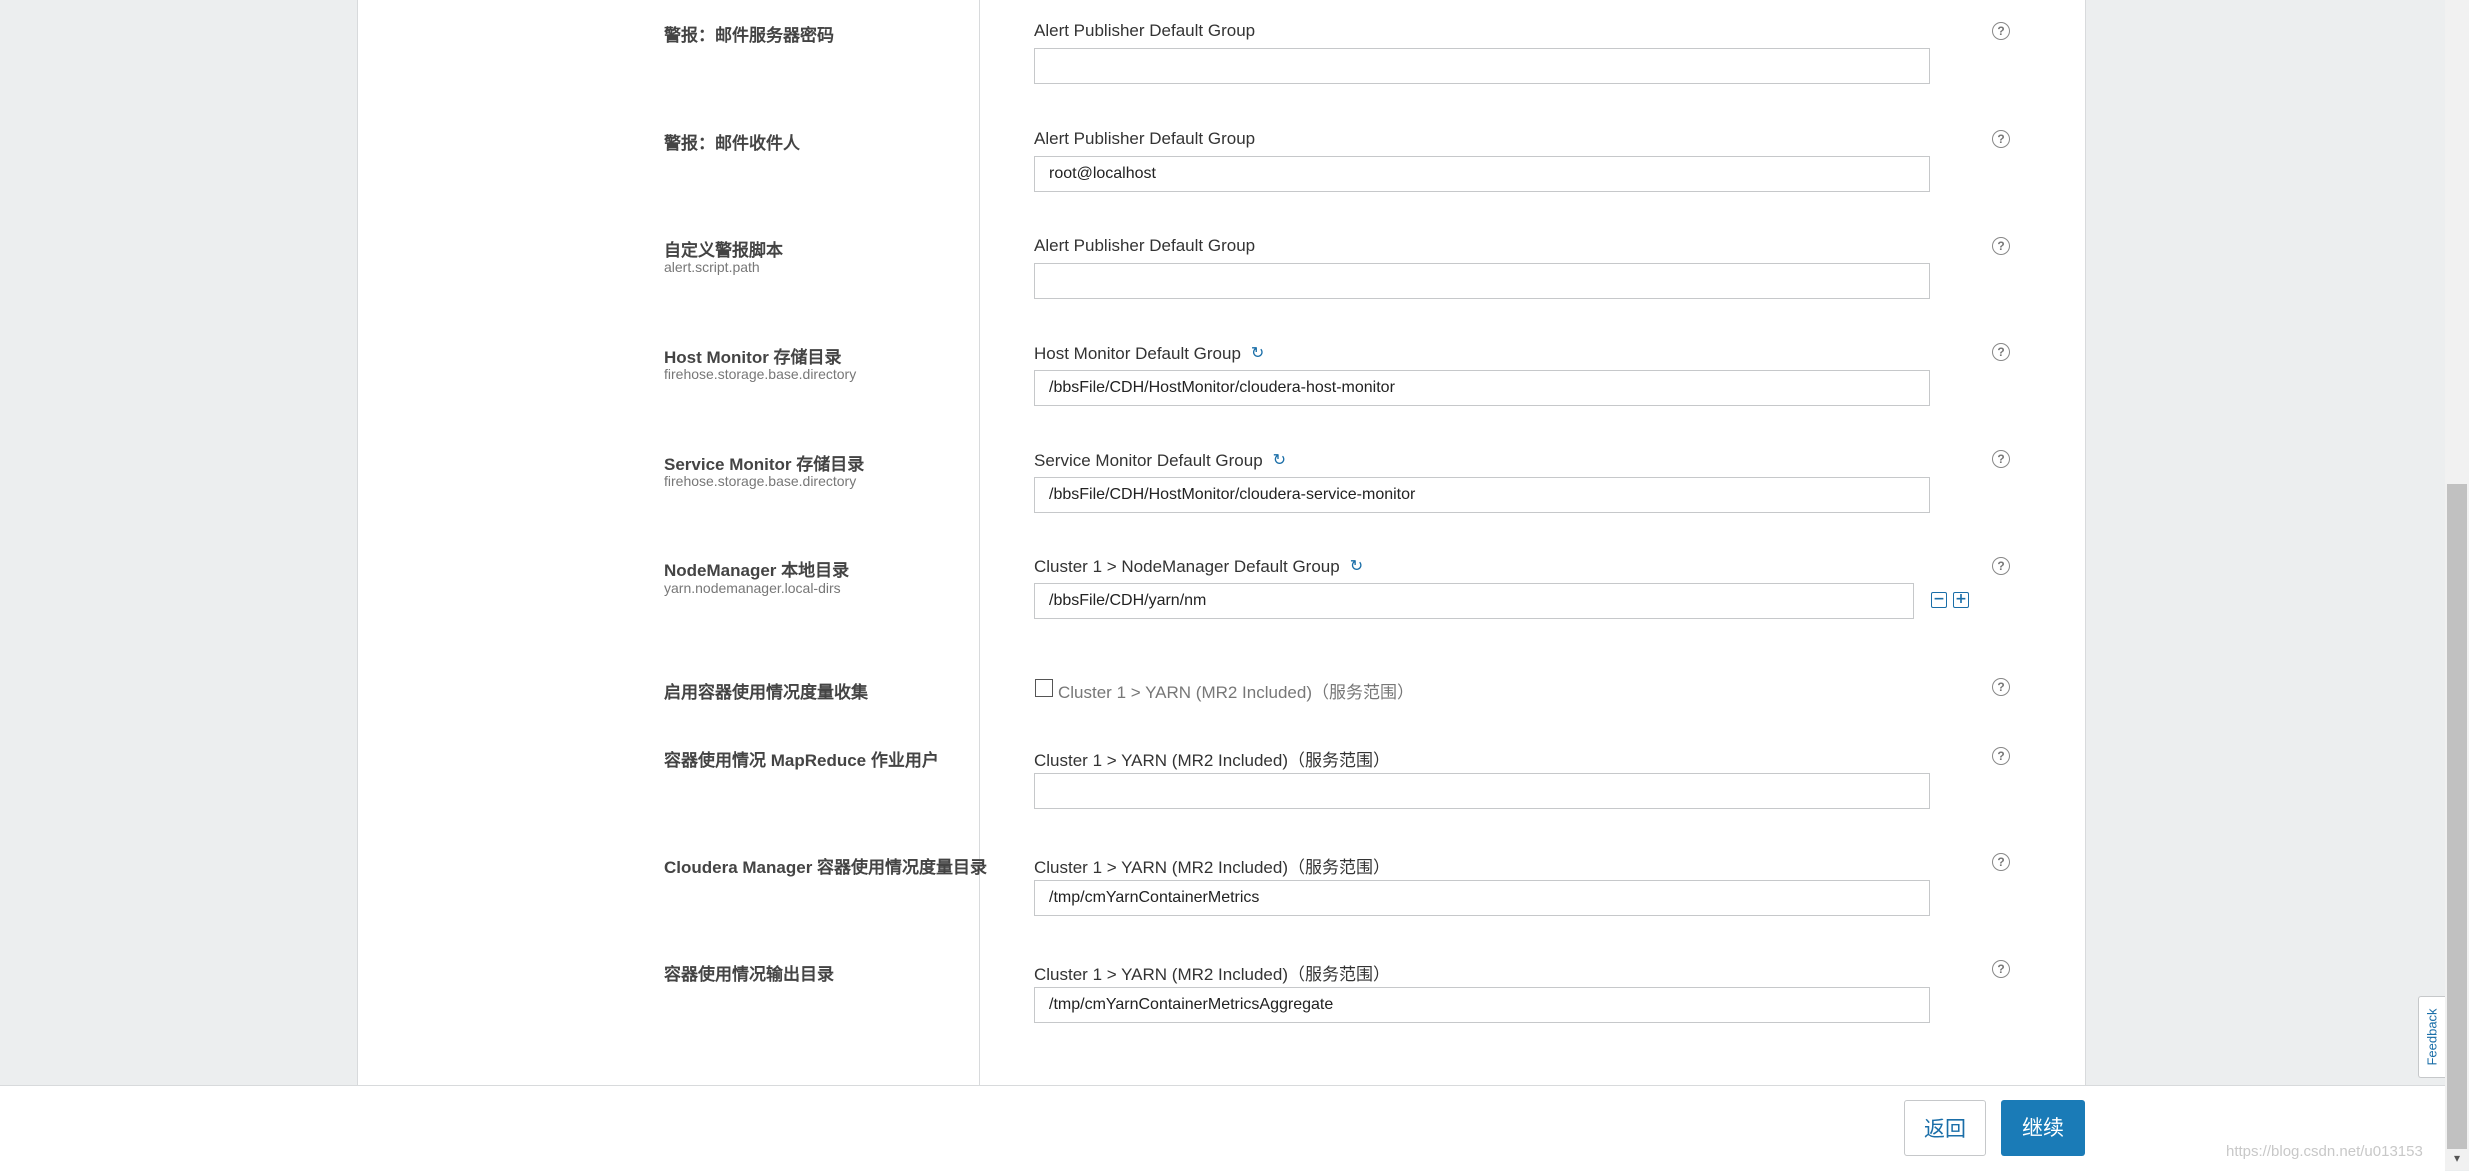 The width and height of the screenshot is (2469, 1171). What do you see at coordinates (801, 760) in the screenshot?
I see `setting-label: 容器使用情况 MapReduce 作业用户` at bounding box center [801, 760].